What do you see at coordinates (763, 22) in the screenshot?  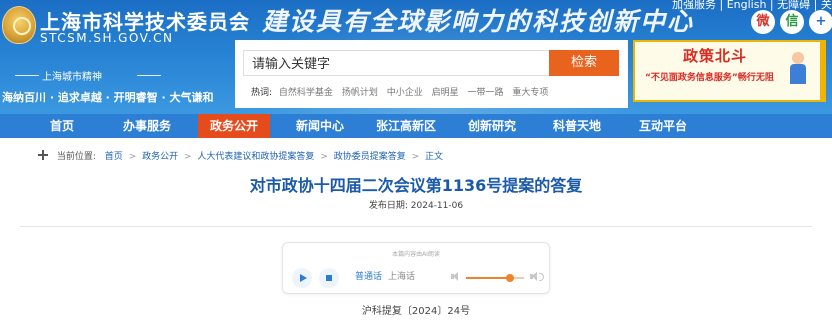 I see `weibo-icon: 微` at bounding box center [763, 22].